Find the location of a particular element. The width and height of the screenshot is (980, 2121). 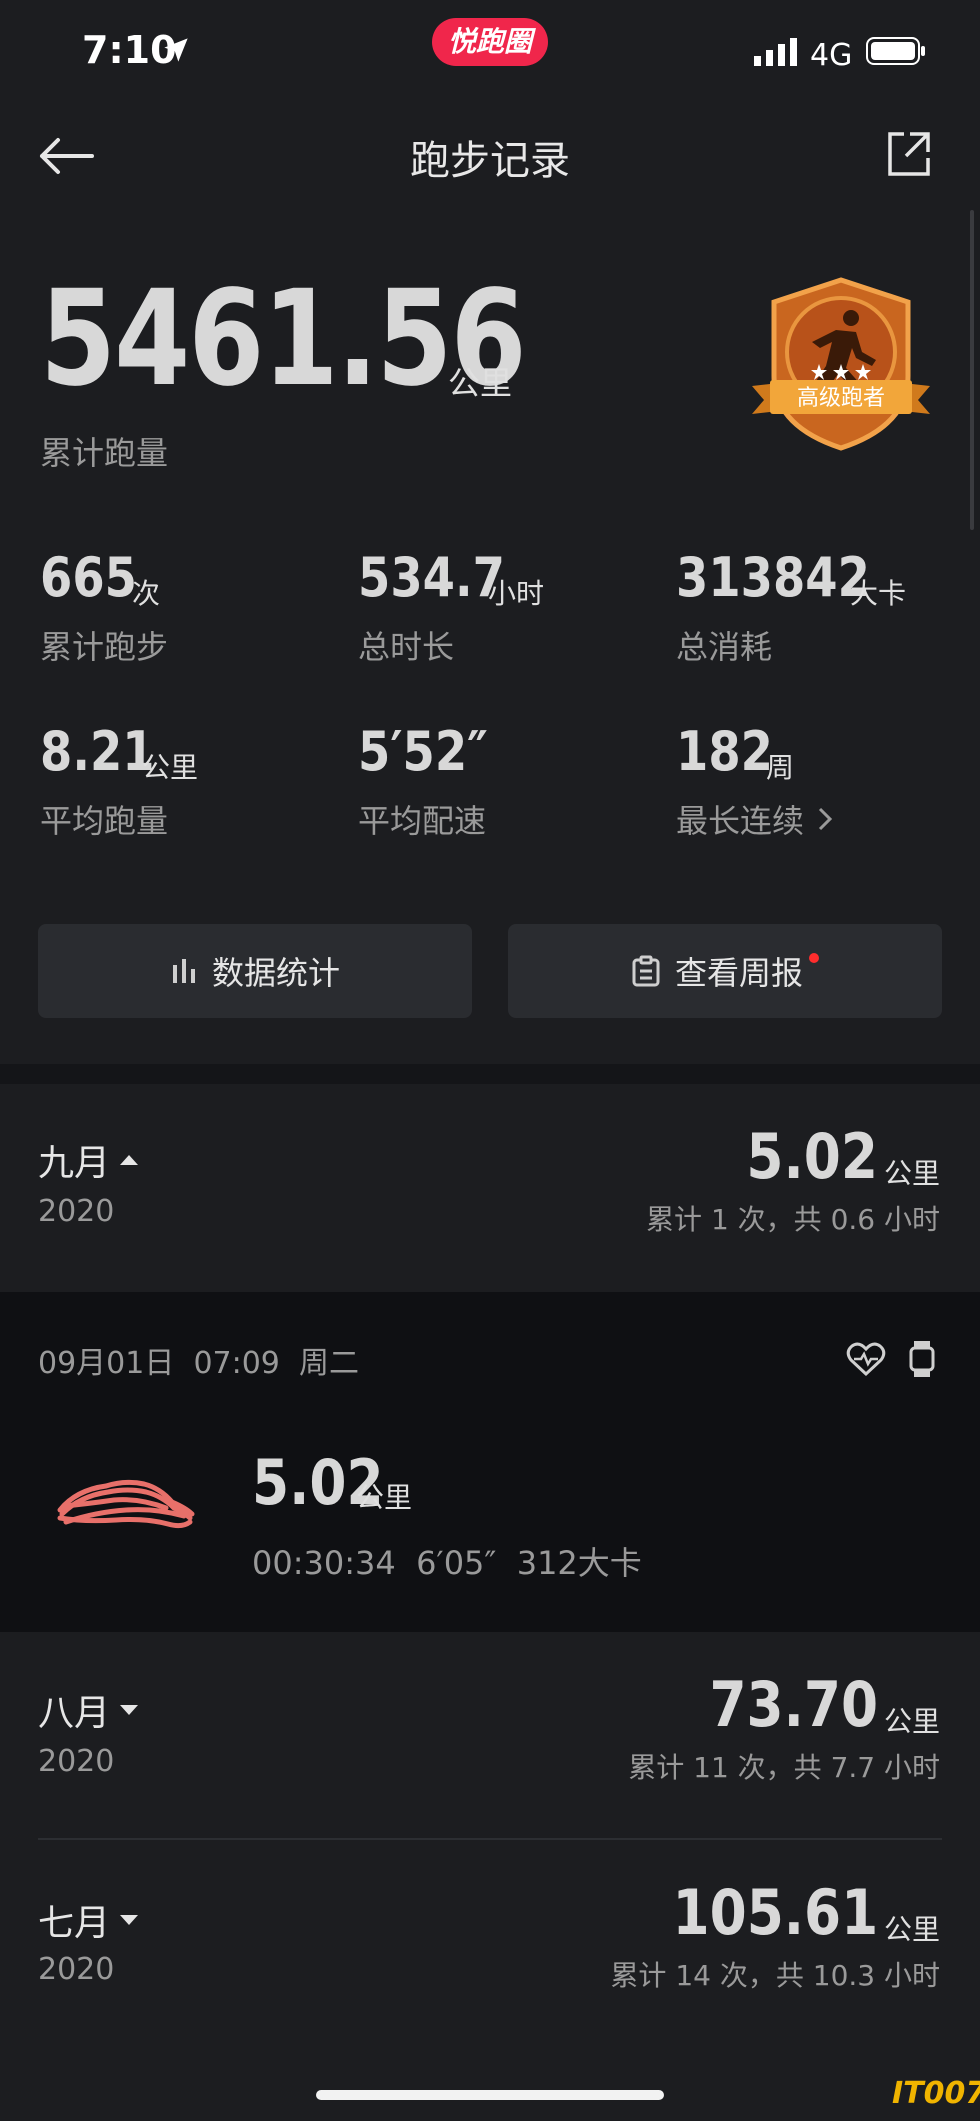

notification-dot is located at coordinates (814, 958).